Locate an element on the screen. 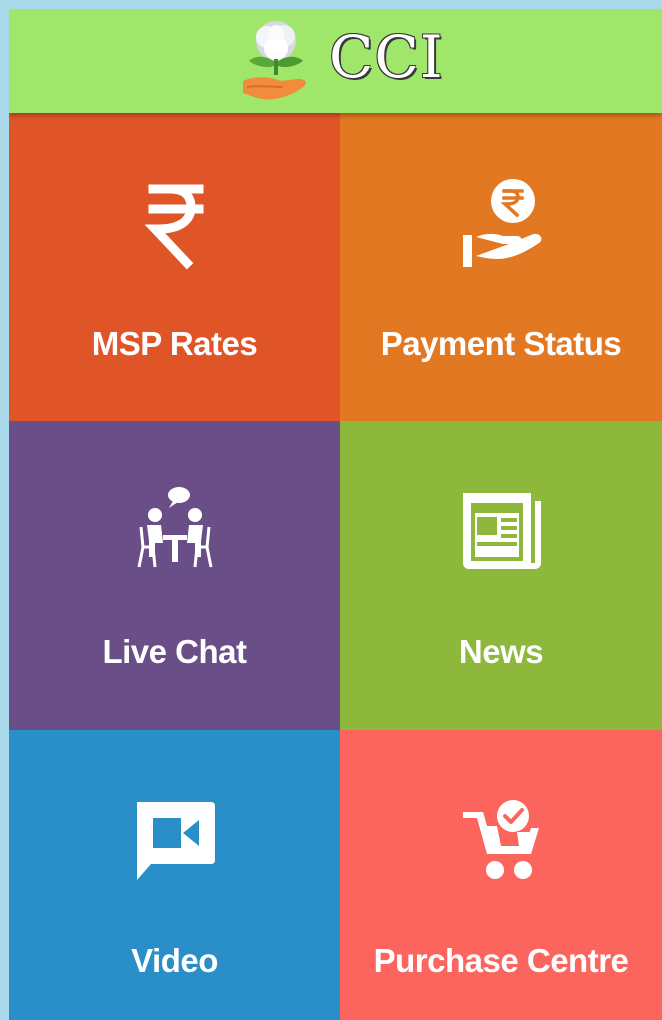  rupee-icon is located at coordinates (173, 227).